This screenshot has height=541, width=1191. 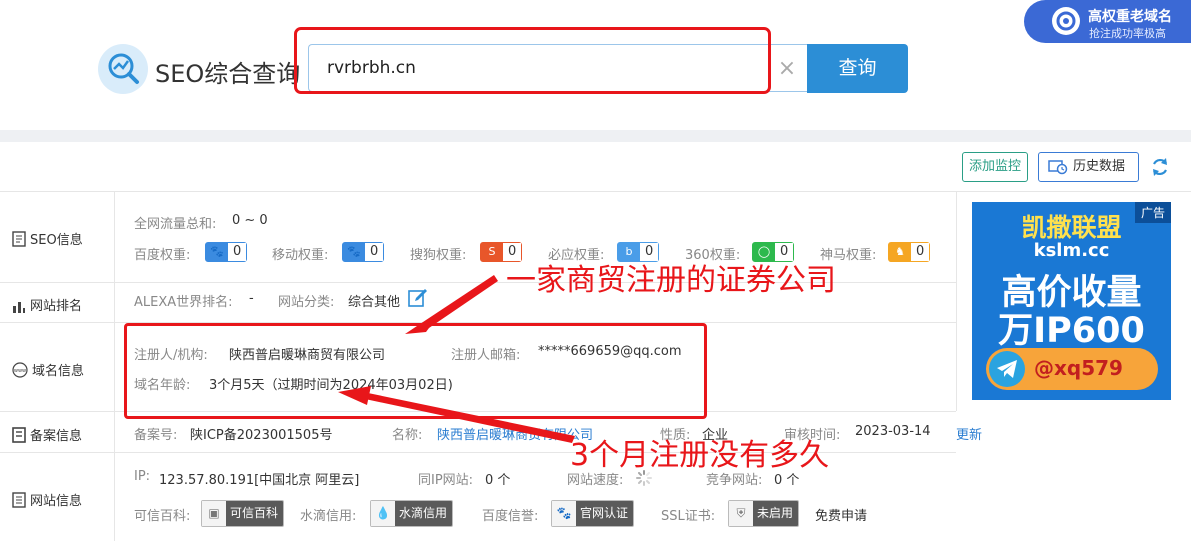 What do you see at coordinates (700, 455) in the screenshot?
I see `annotation-age-note: 3个月注册没有多久` at bounding box center [700, 455].